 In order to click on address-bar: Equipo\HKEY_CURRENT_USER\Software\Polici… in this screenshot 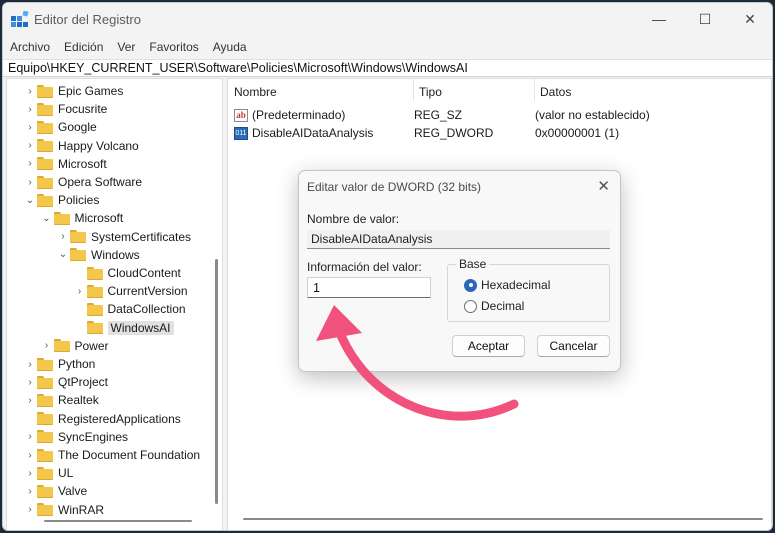, I will do `click(387, 68)`.